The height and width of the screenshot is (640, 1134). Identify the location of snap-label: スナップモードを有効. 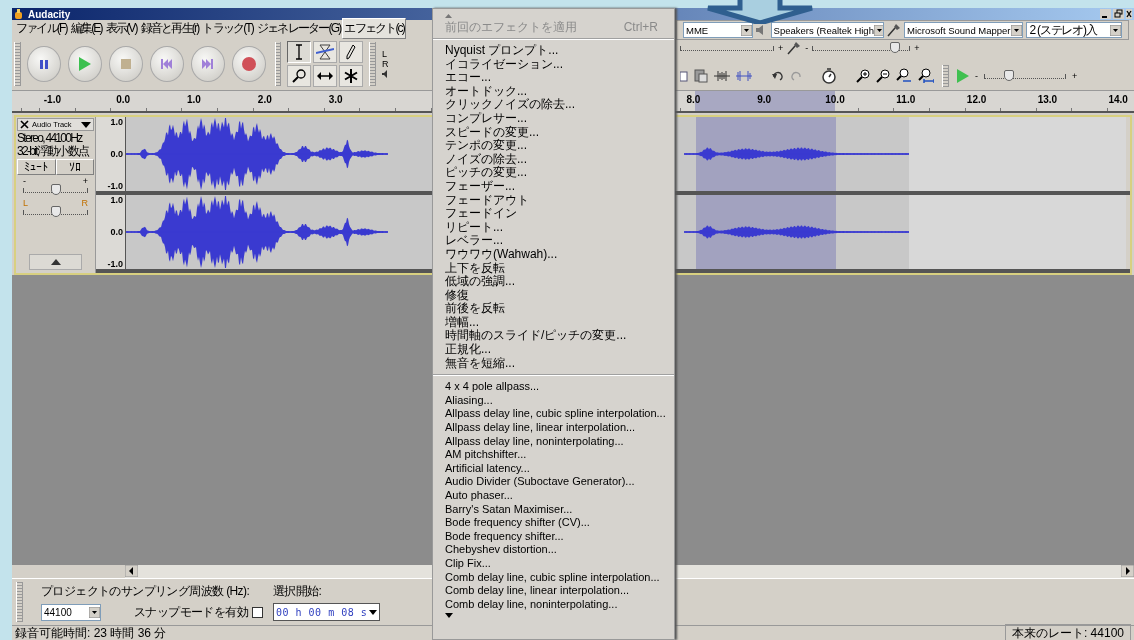
(191, 612).